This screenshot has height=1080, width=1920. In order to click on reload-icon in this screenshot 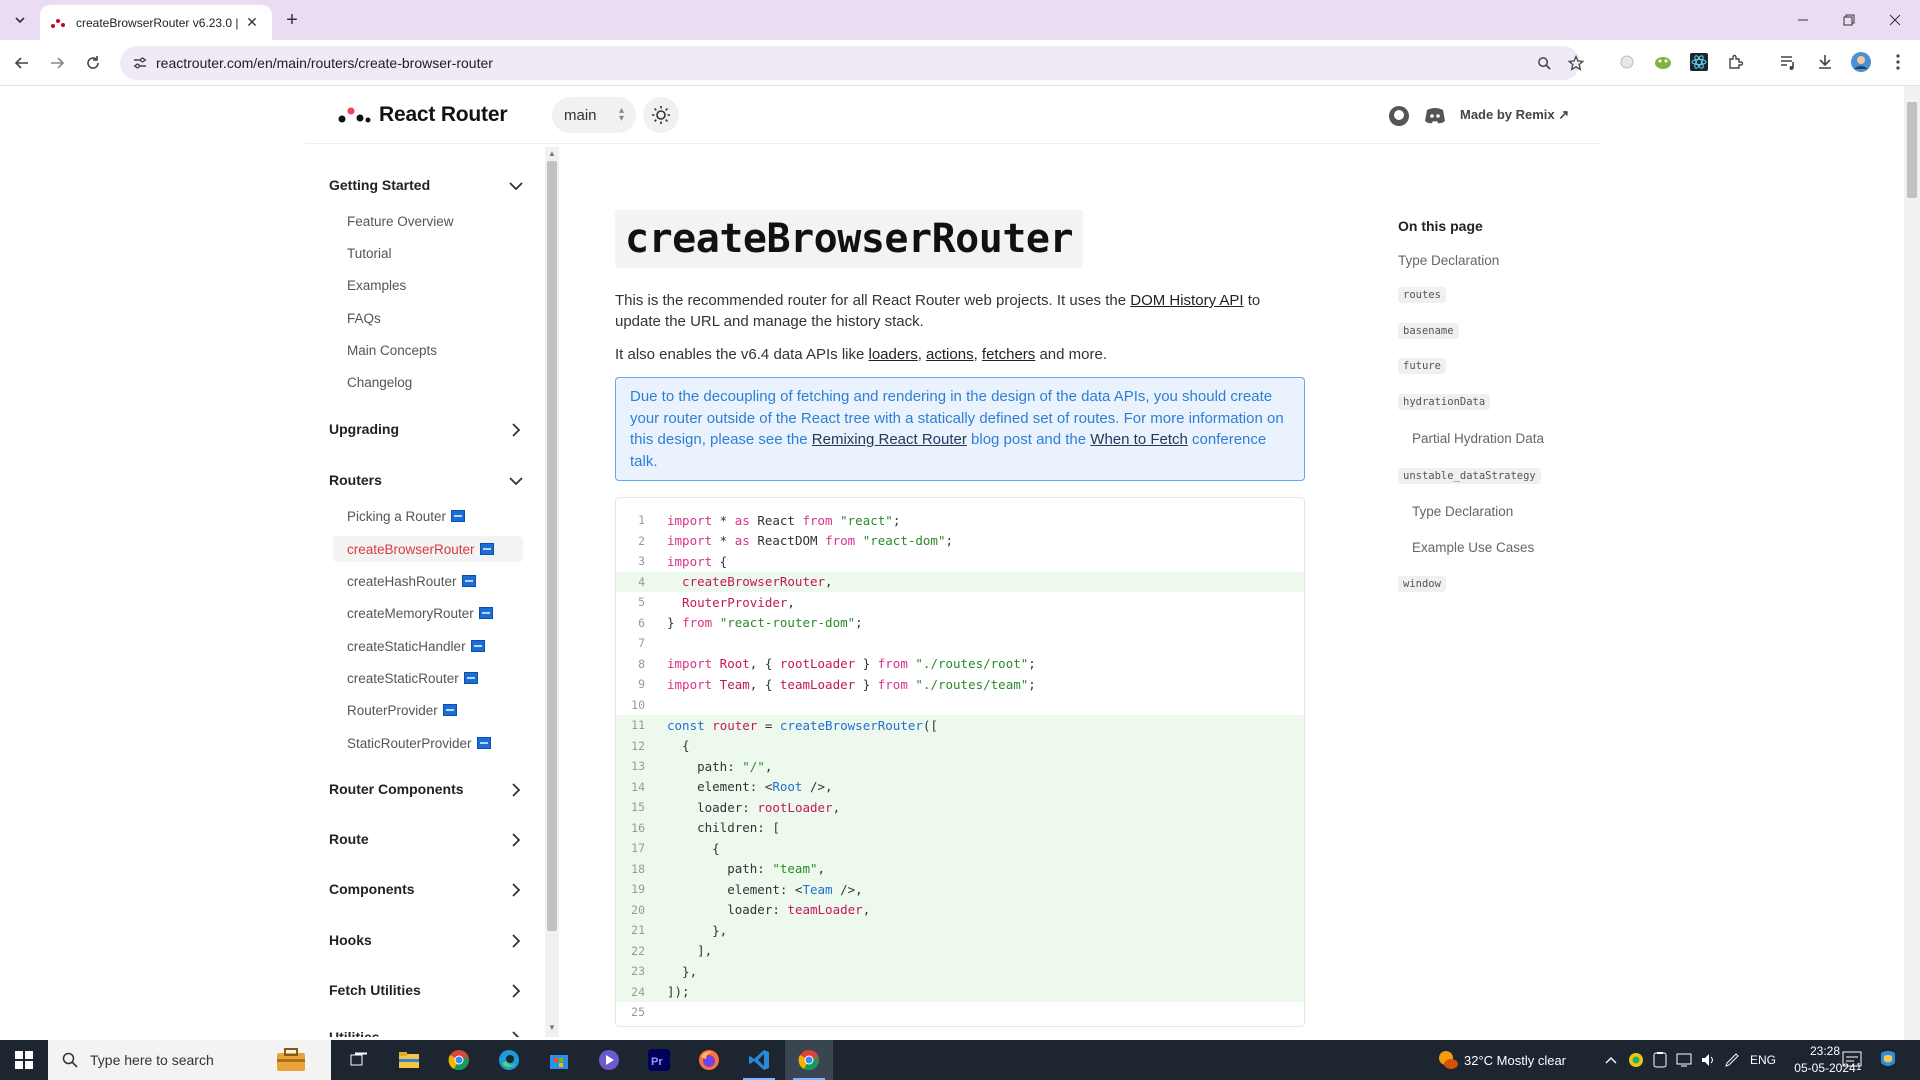, I will do `click(93, 63)`.